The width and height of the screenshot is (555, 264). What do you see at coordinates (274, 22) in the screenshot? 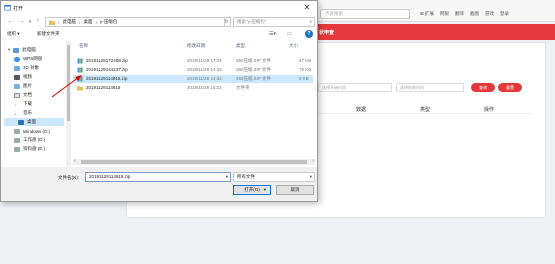
I see `folder-search-input: 搜索"y-压缩包" ⌕` at bounding box center [274, 22].